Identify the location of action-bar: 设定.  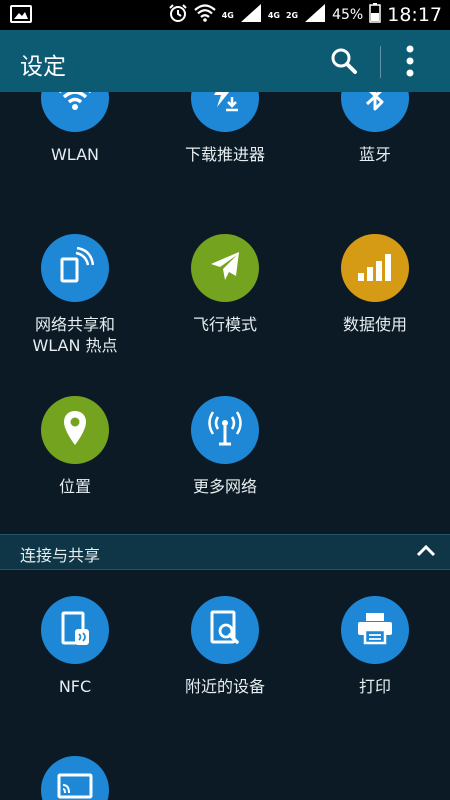
(225, 61).